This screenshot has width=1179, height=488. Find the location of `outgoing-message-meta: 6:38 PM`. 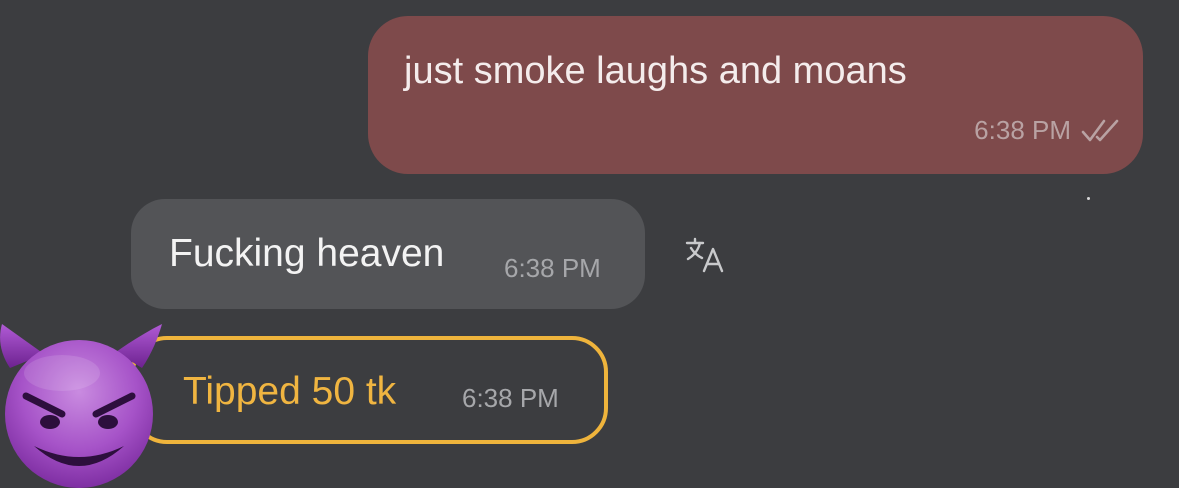

outgoing-message-meta: 6:38 PM is located at coordinates (1049, 130).